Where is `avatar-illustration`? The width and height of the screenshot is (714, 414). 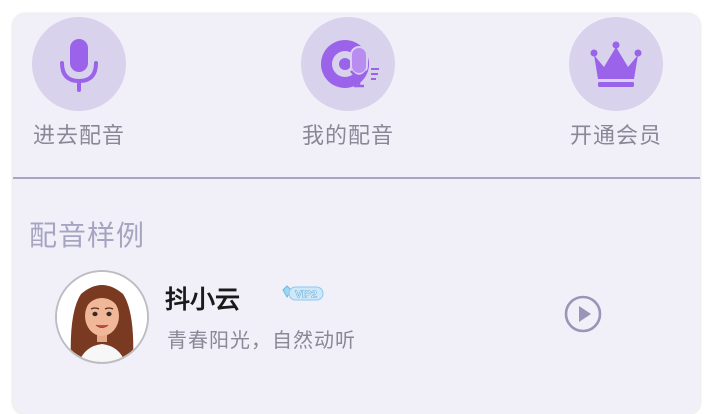 avatar-illustration is located at coordinates (102, 317).